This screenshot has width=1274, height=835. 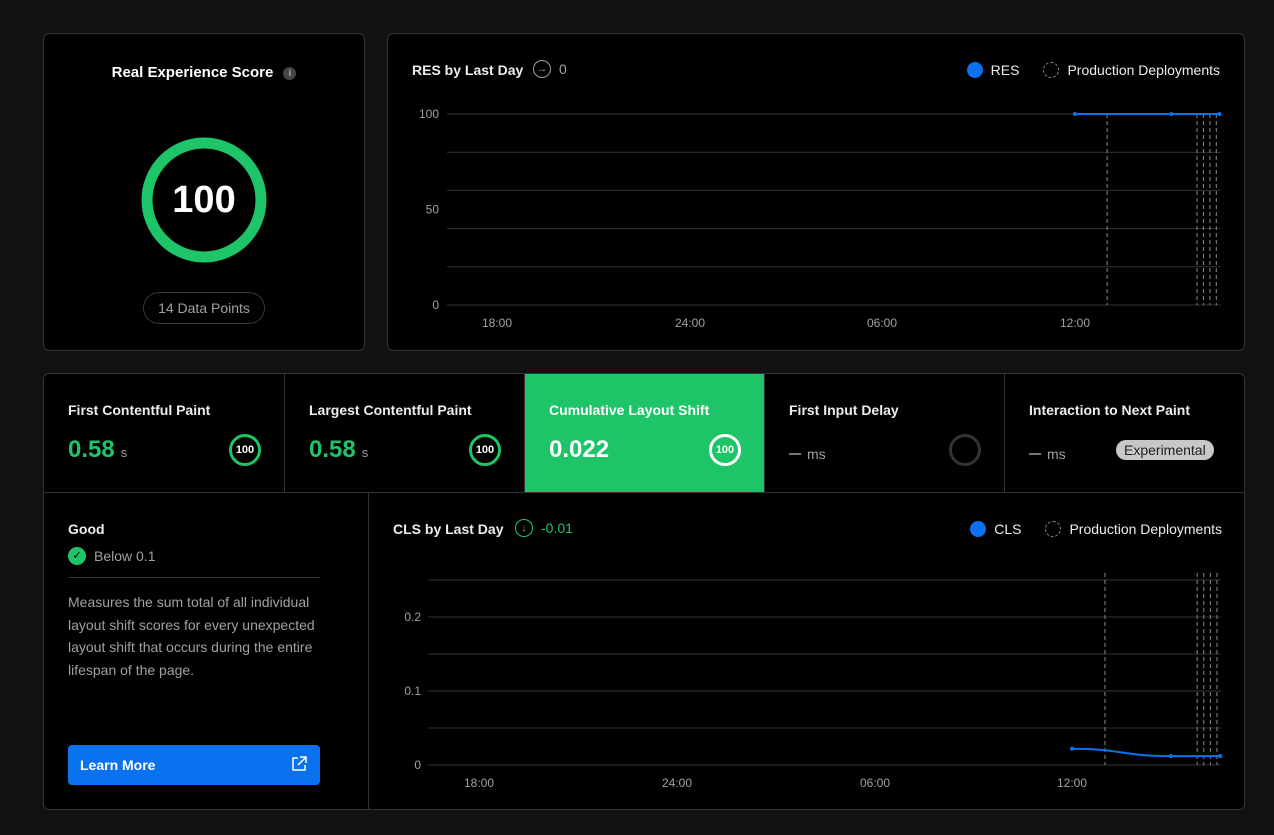 I want to click on res-y-tick-label: 100, so click(x=429, y=114).